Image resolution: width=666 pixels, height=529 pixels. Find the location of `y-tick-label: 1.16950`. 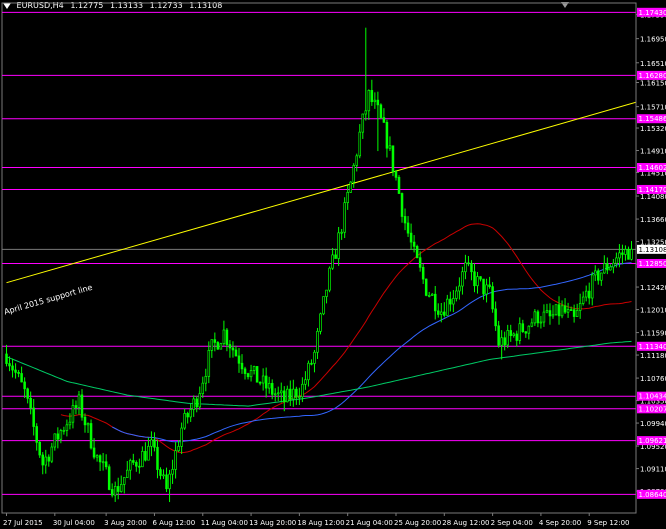

y-tick-label: 1.16950 is located at coordinates (653, 40).